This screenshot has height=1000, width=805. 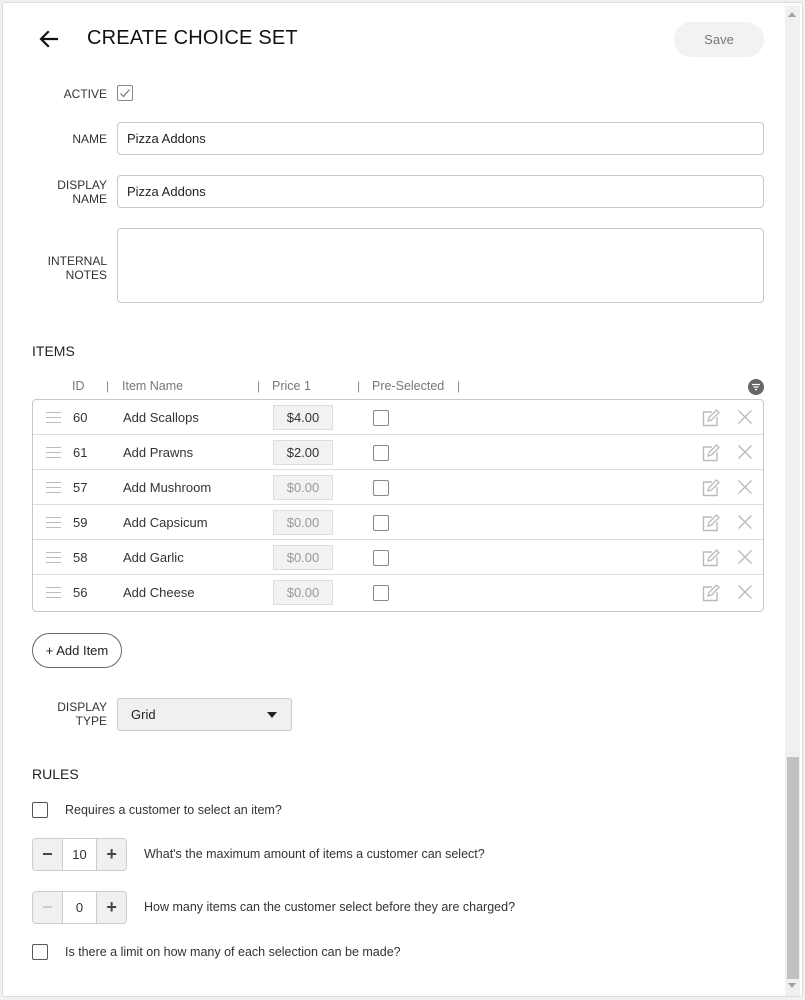 What do you see at coordinates (173, 810) in the screenshot?
I see `requires-select-text: Requires a customer to select an item?` at bounding box center [173, 810].